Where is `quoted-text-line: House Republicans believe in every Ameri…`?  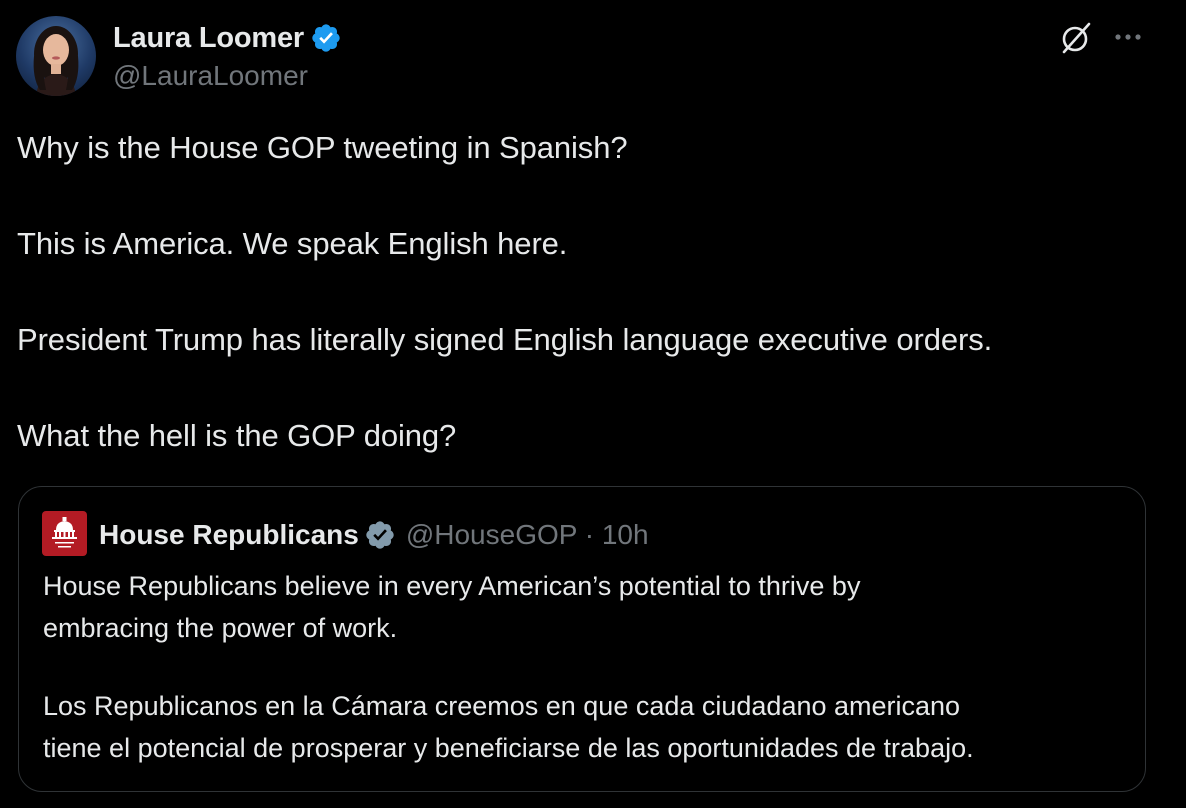
quoted-text-line: House Republicans believe in every Ameri… is located at coordinates (452, 586).